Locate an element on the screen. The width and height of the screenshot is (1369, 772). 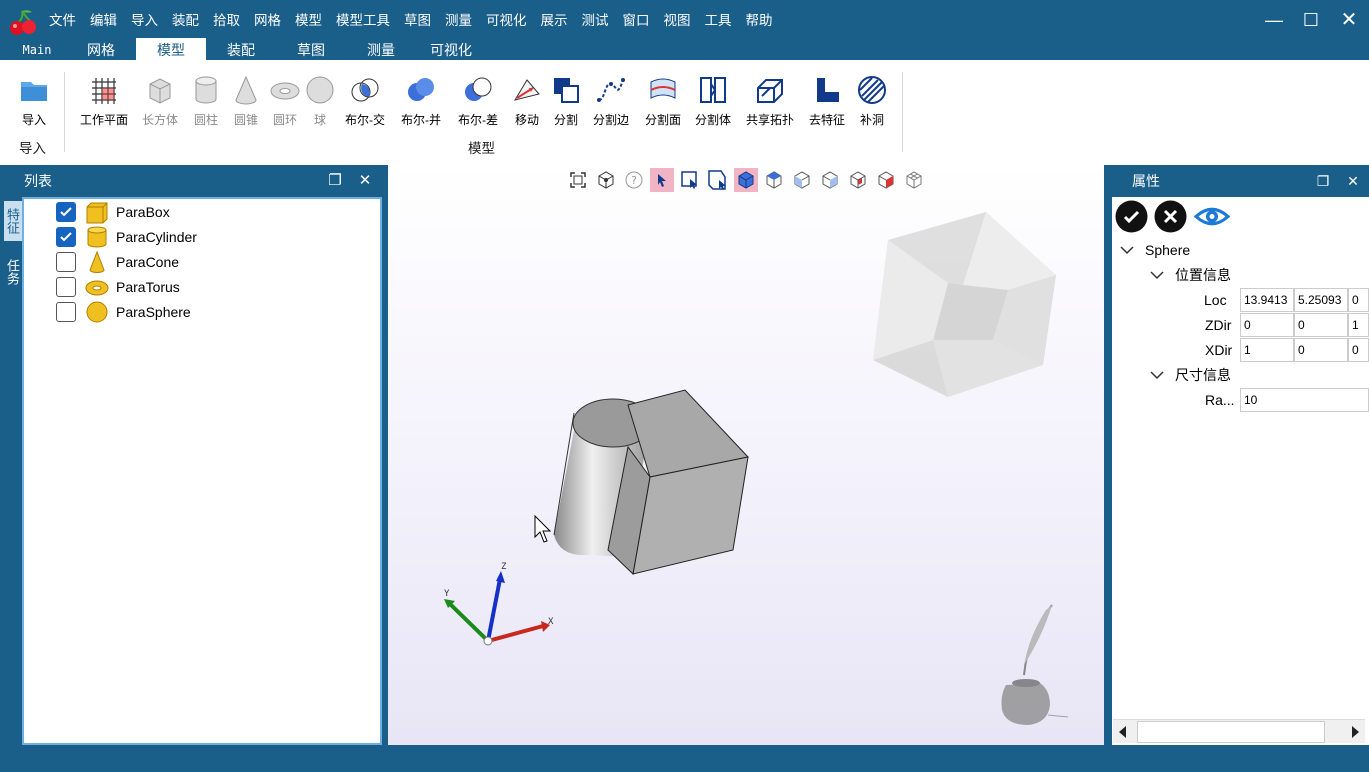
polygon-select-icon is located at coordinates (718, 180).